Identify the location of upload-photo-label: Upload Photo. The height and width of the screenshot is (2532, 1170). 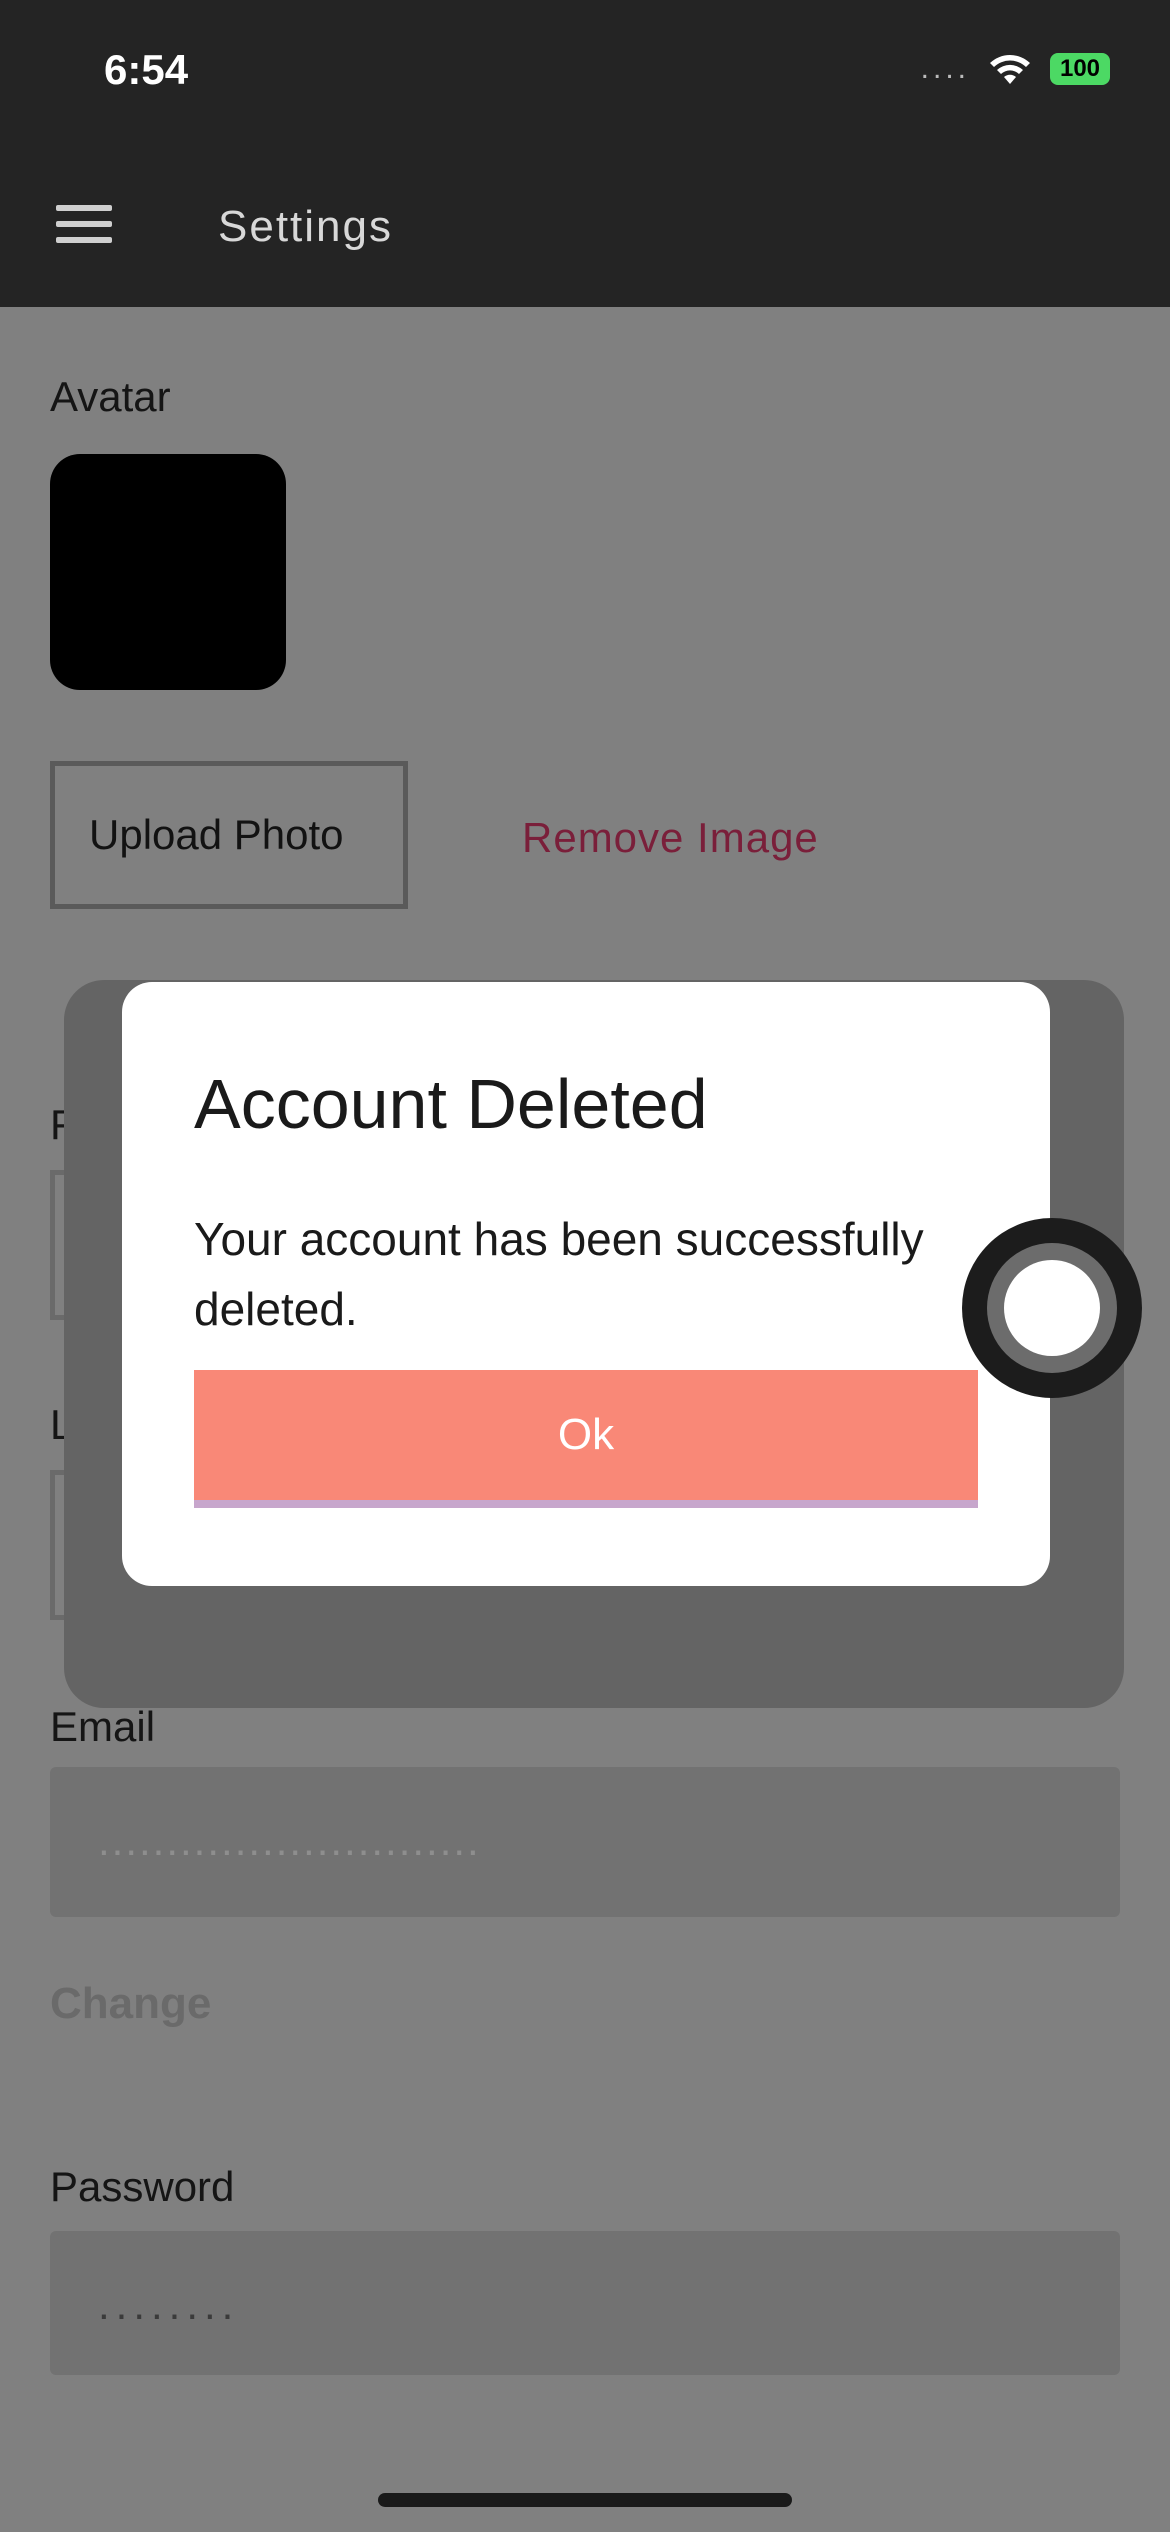
(216, 834).